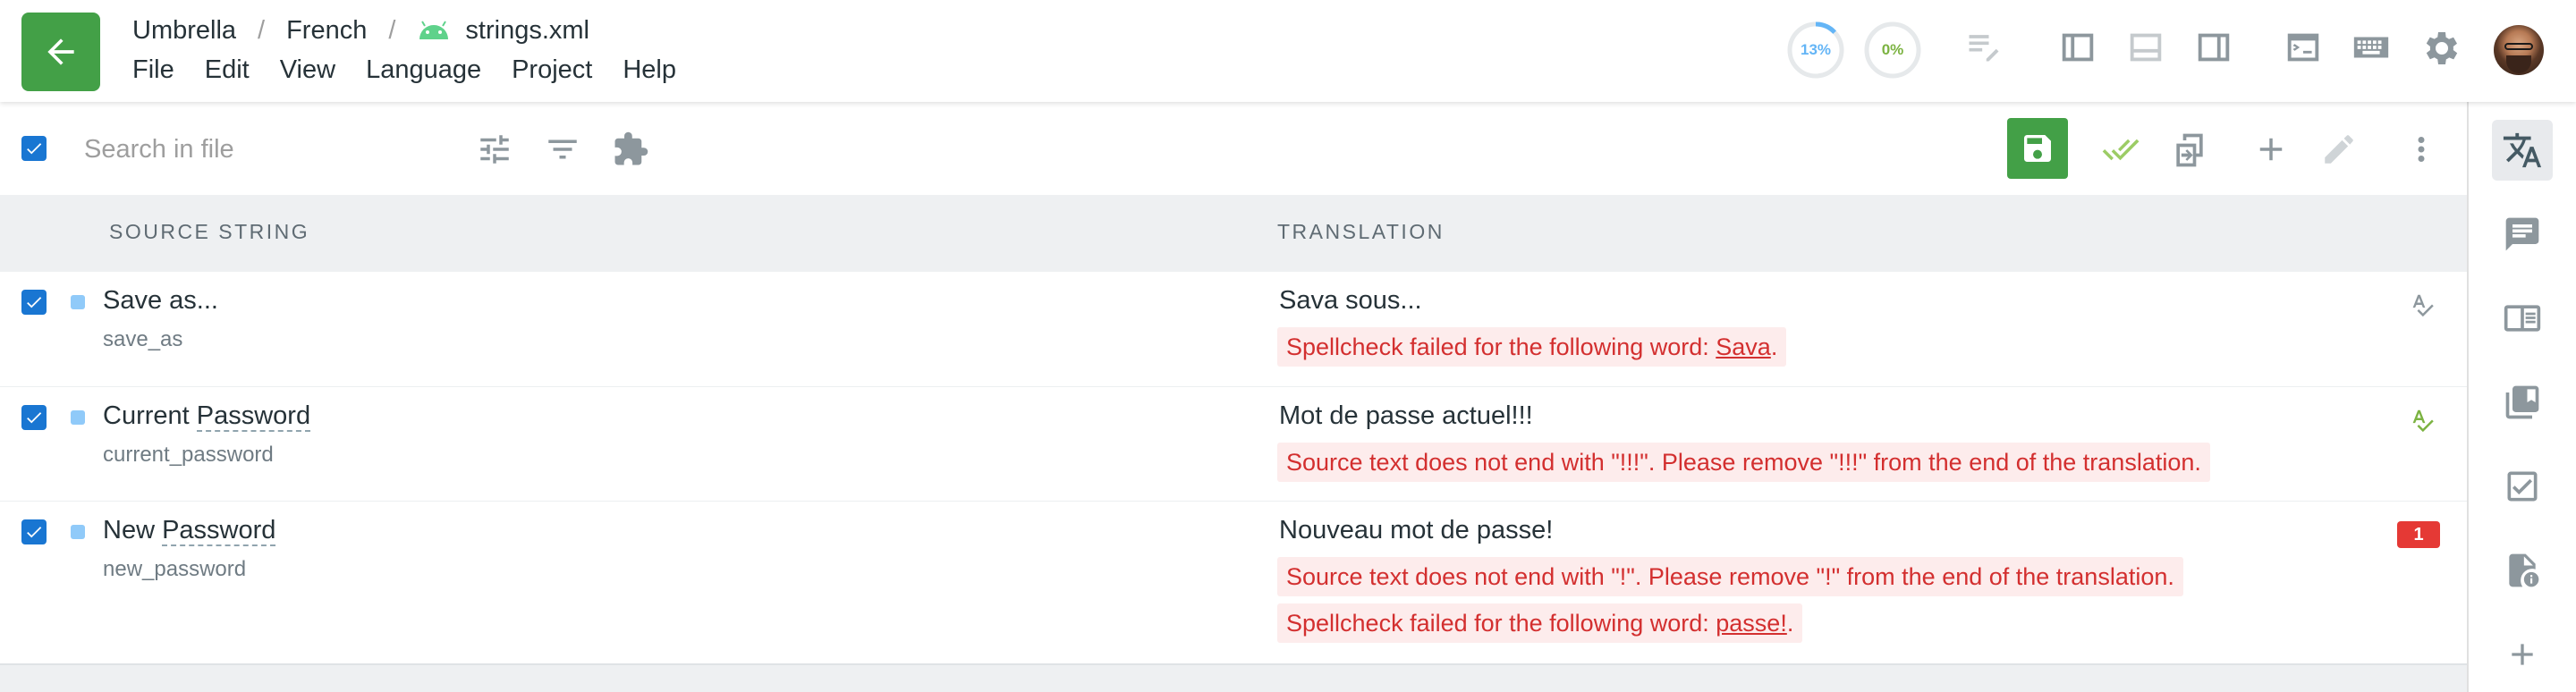 The width and height of the screenshot is (2576, 692). Describe the element at coordinates (184, 31) in the screenshot. I see `breadcrumb-project: Umbrella` at that location.